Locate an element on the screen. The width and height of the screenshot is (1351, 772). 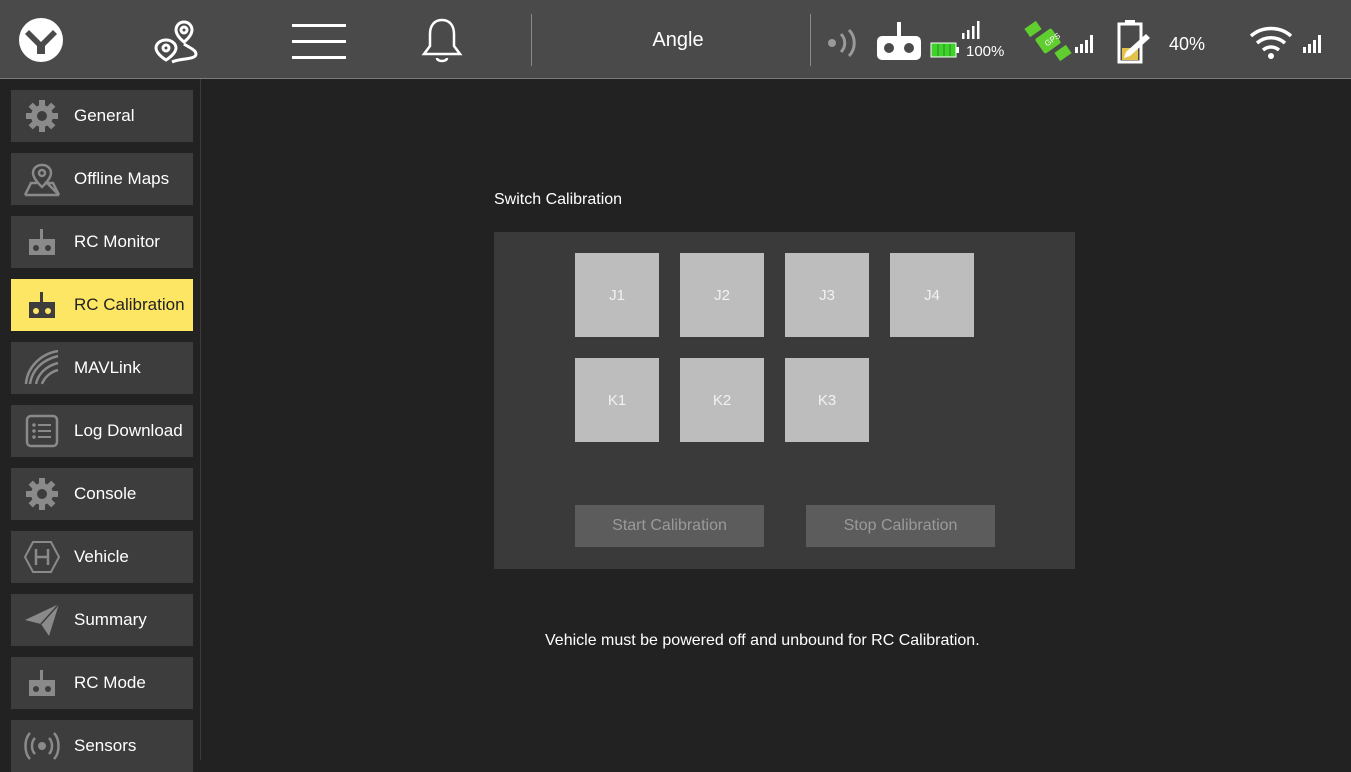
sidebar-item-rc-calibration: RC Calibration is located at coordinates (102, 305).